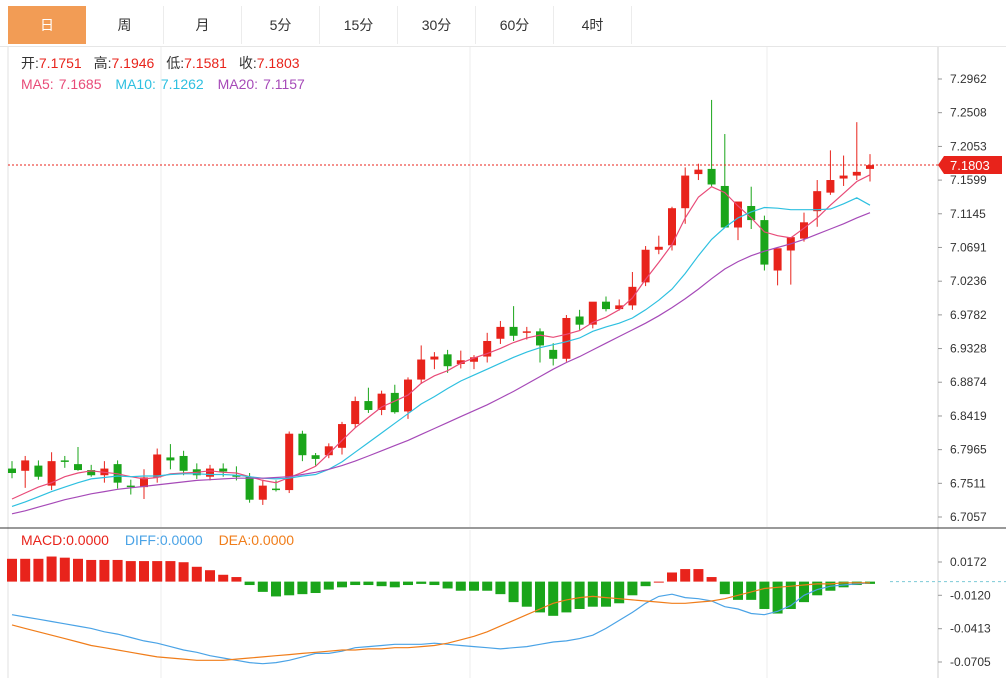 This screenshot has width=1006, height=680. Describe the element at coordinates (968, 382) in the screenshot. I see `price-tick-label: 6.8874` at that location.